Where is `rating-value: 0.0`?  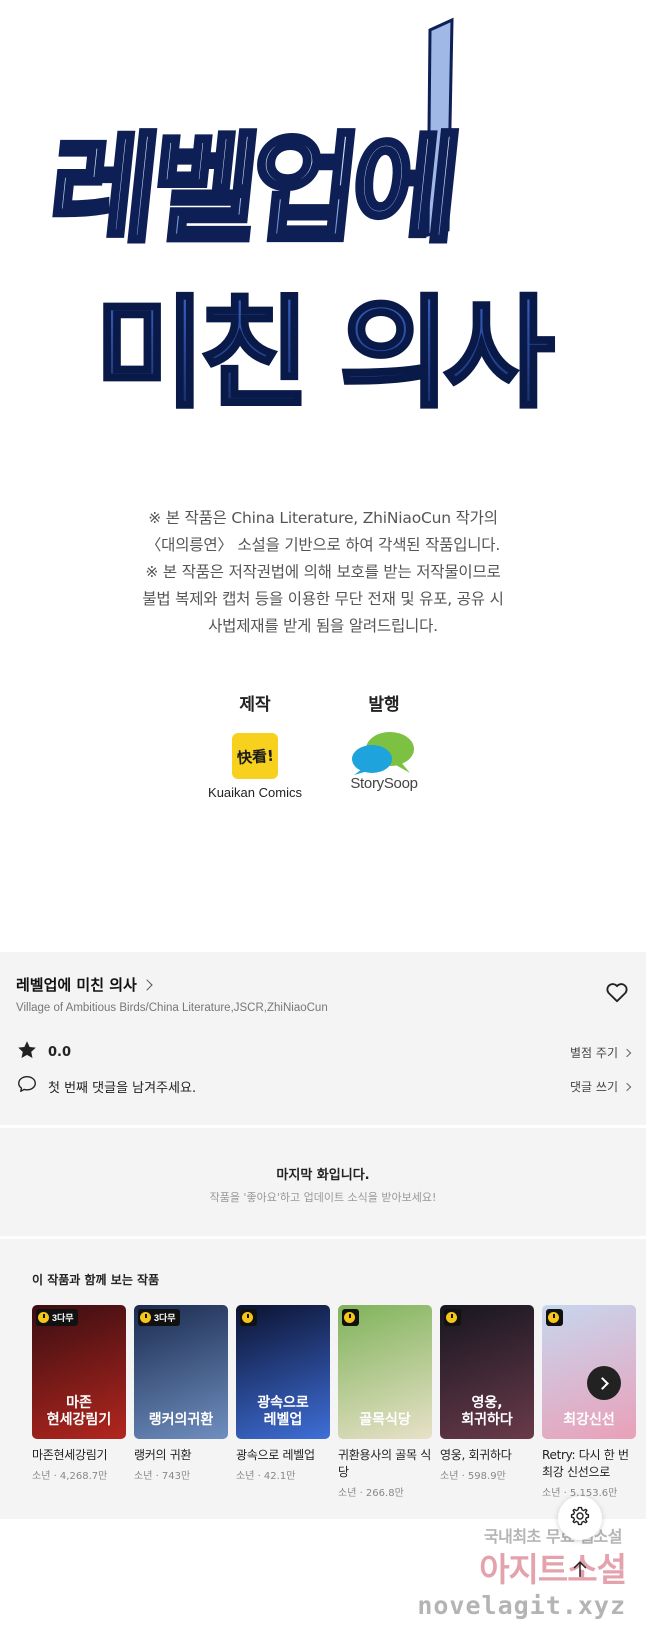 rating-value: 0.0 is located at coordinates (60, 1052).